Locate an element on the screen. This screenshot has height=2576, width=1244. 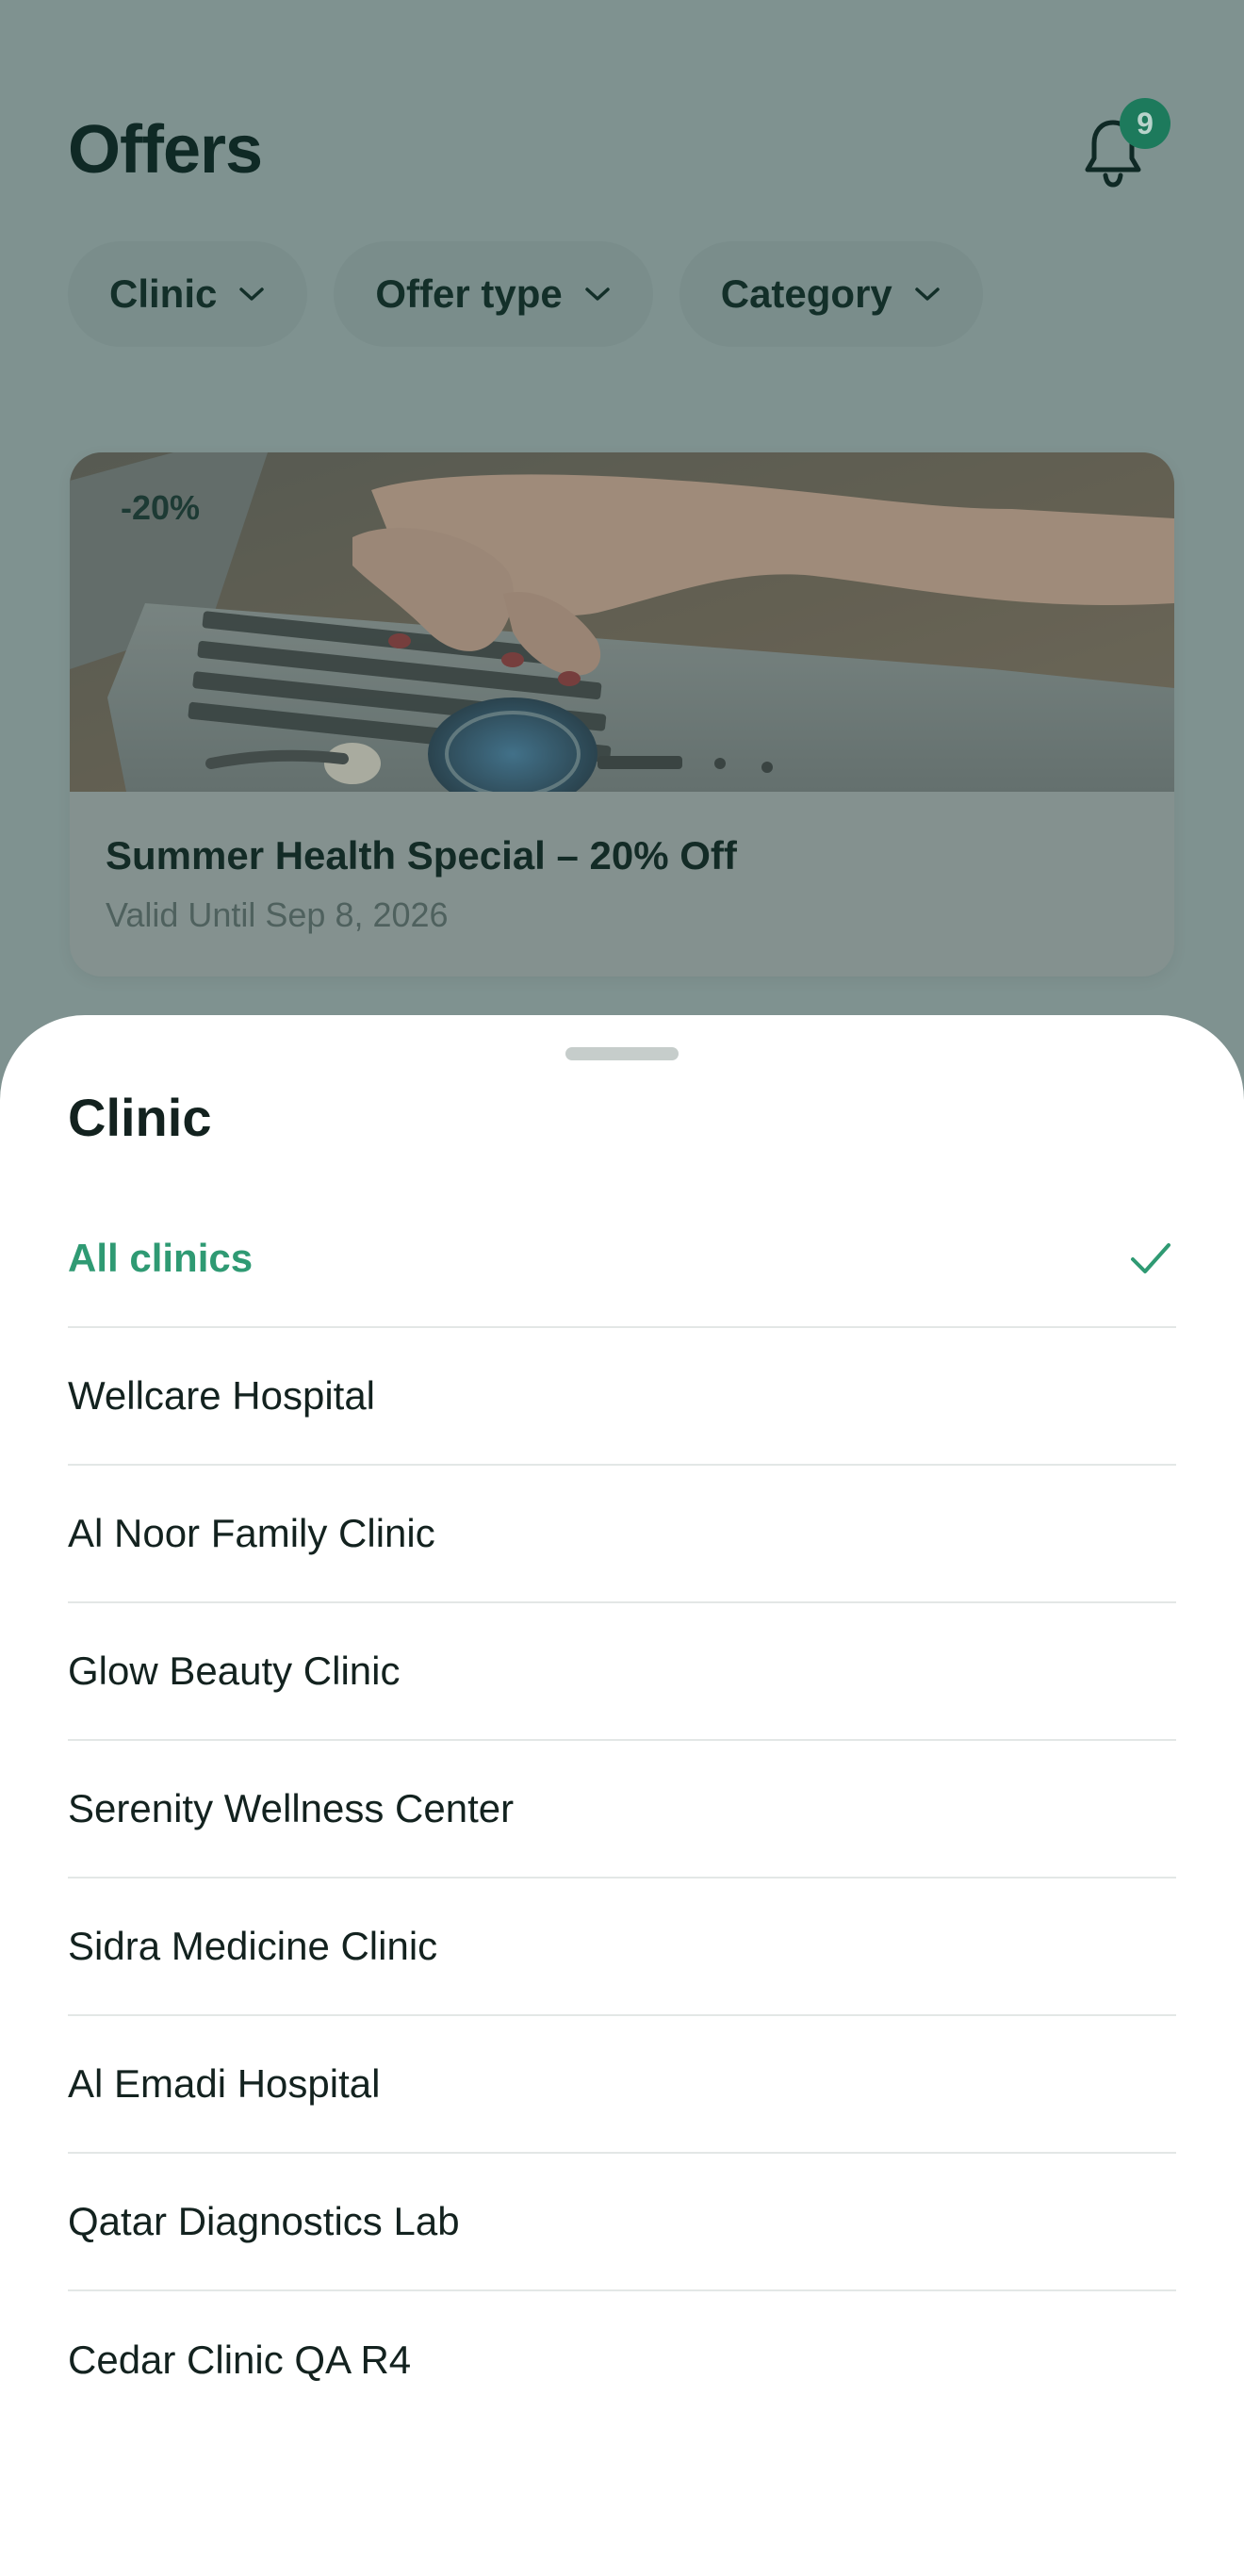
clinic-option-label: Glow Beauty Clinic is located at coordinates (234, 1671).